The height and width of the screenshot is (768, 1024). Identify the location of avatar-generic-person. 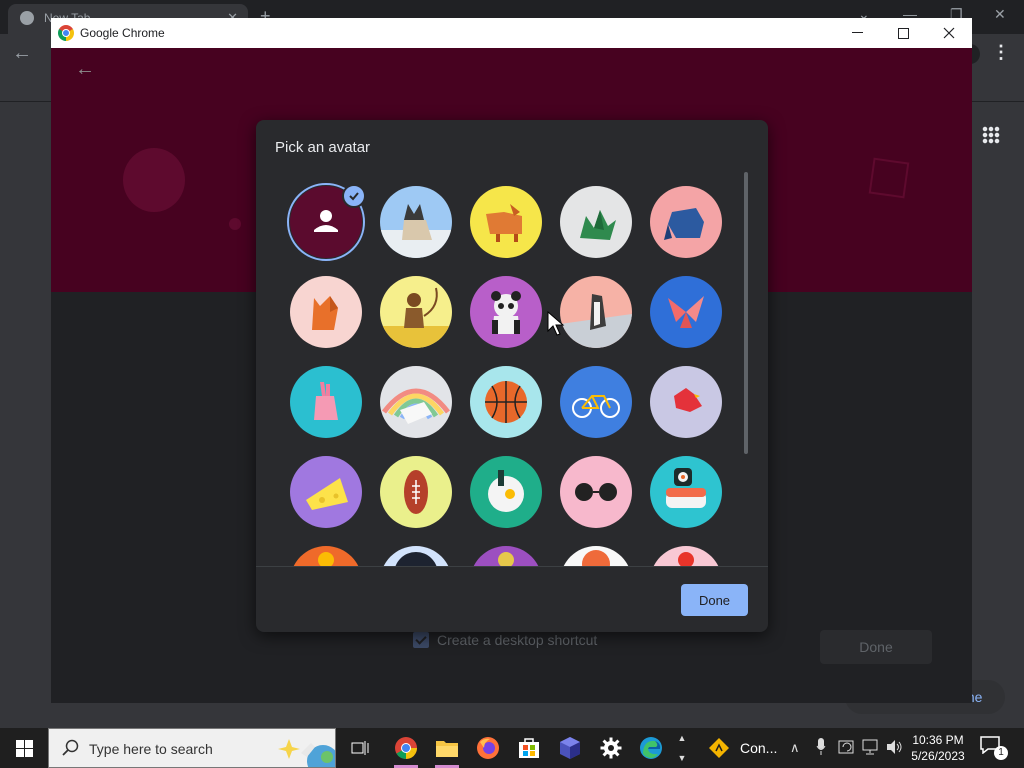
(326, 222).